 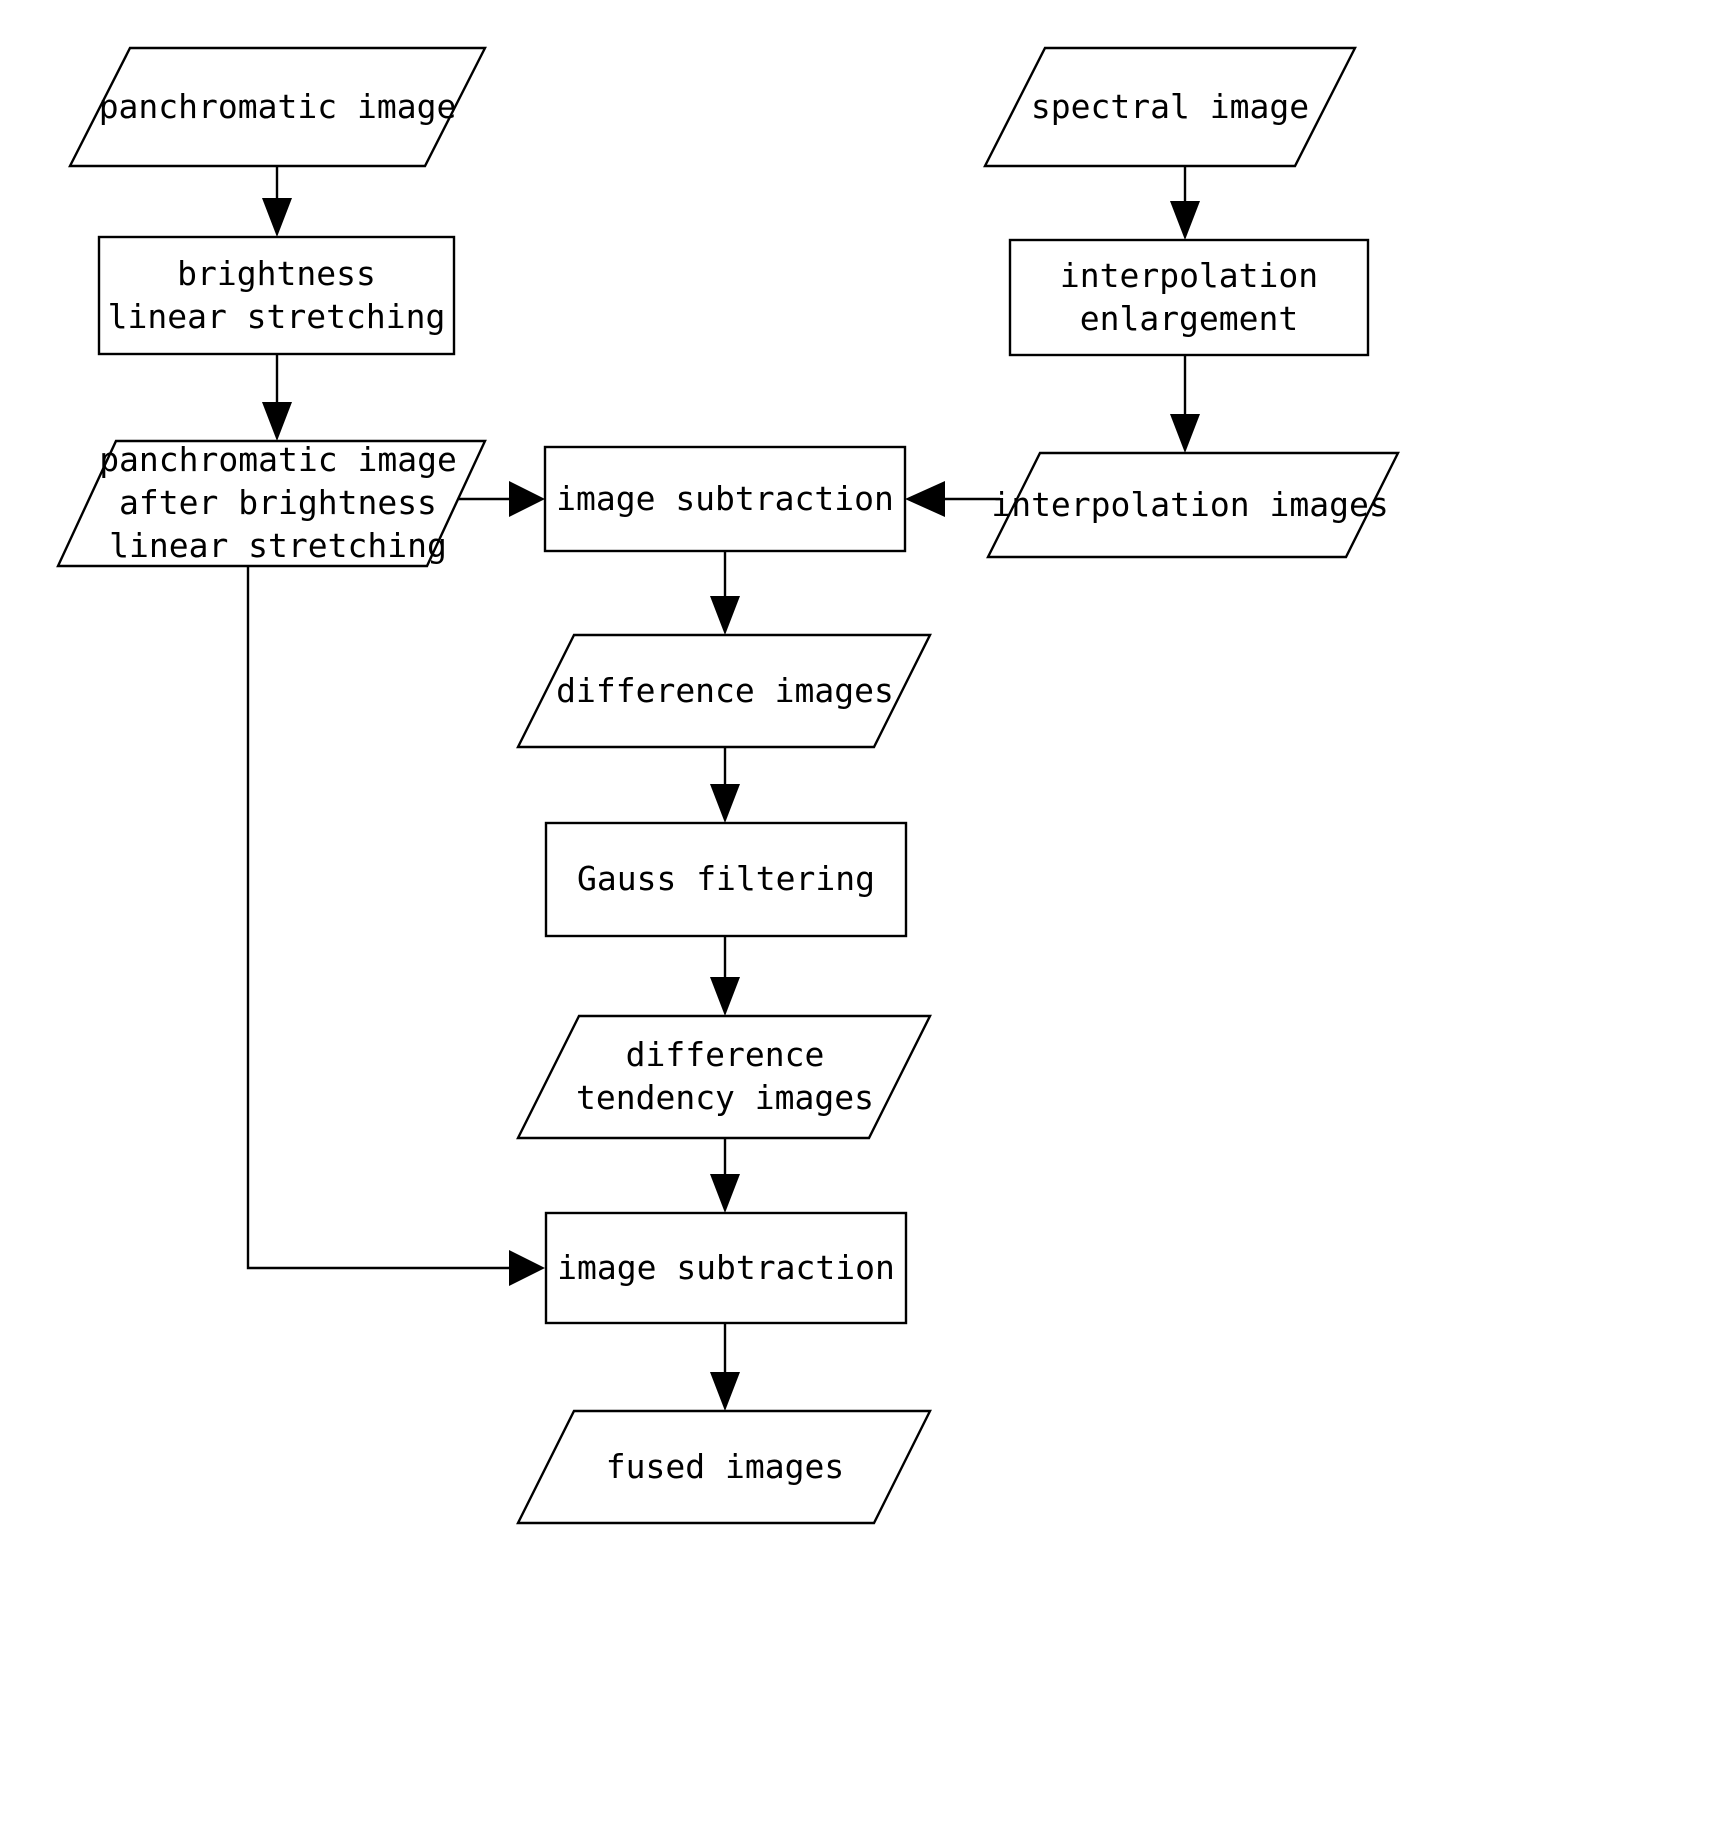 What do you see at coordinates (277, 107) in the screenshot?
I see `node-panchromatic-image` at bounding box center [277, 107].